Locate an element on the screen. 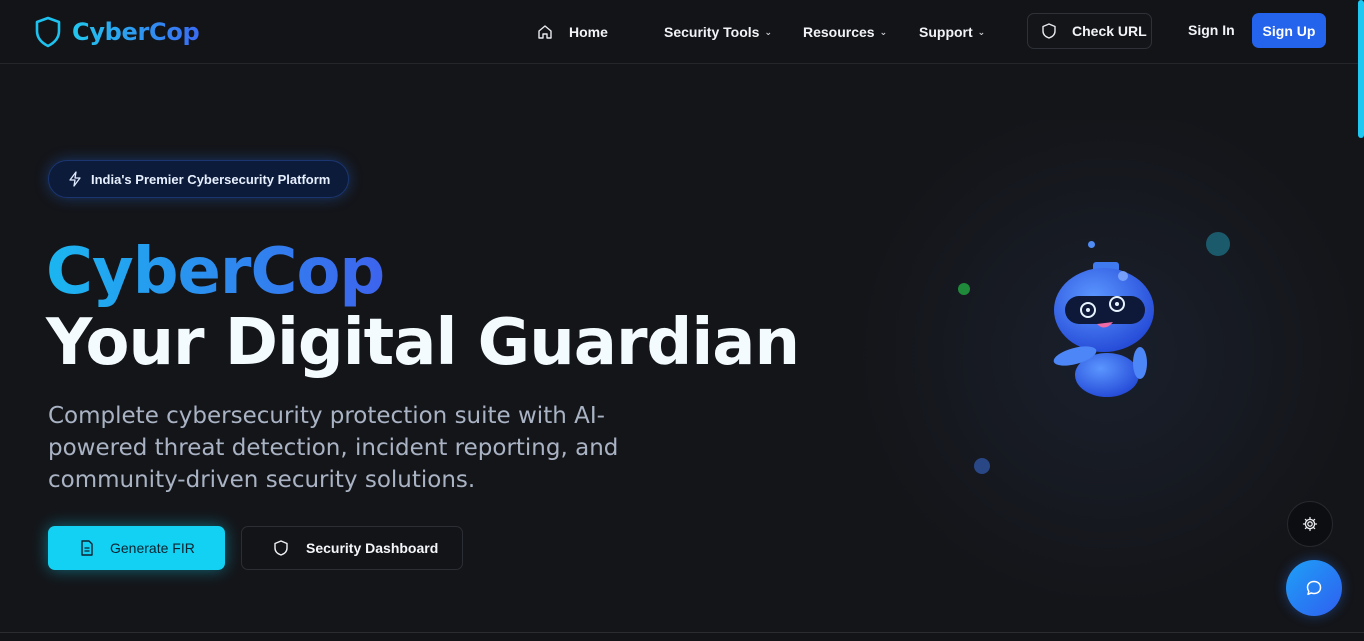  gear-icon is located at coordinates (1310, 524).